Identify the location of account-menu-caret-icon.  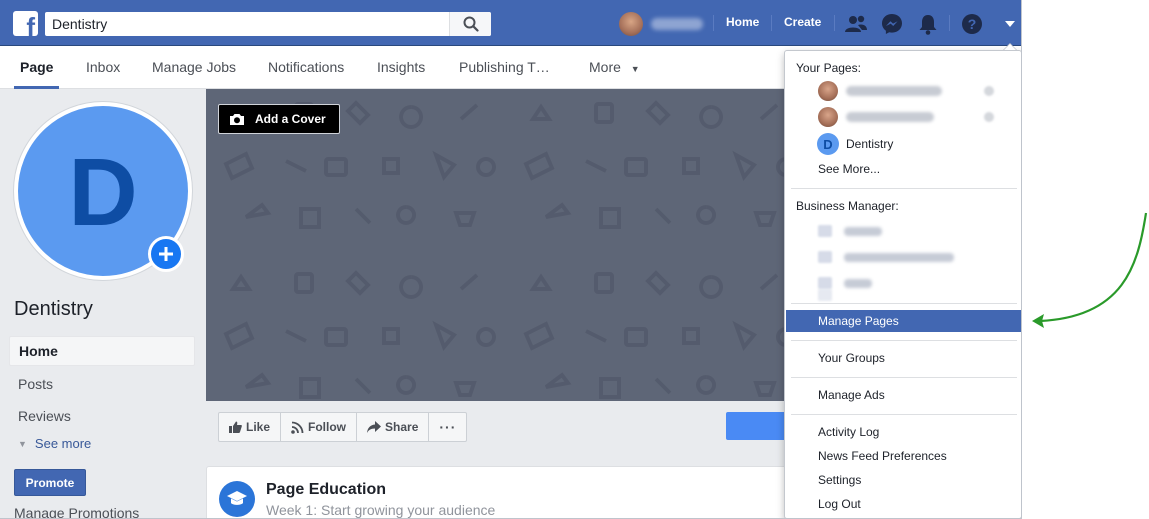
(1009, 24).